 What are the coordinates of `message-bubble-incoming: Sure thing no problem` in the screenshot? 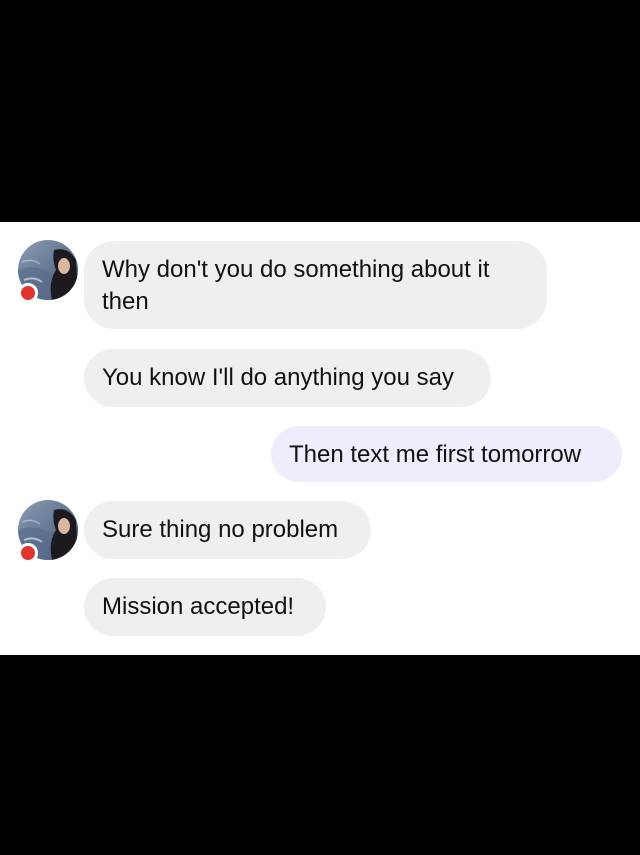 It's located at (227, 530).